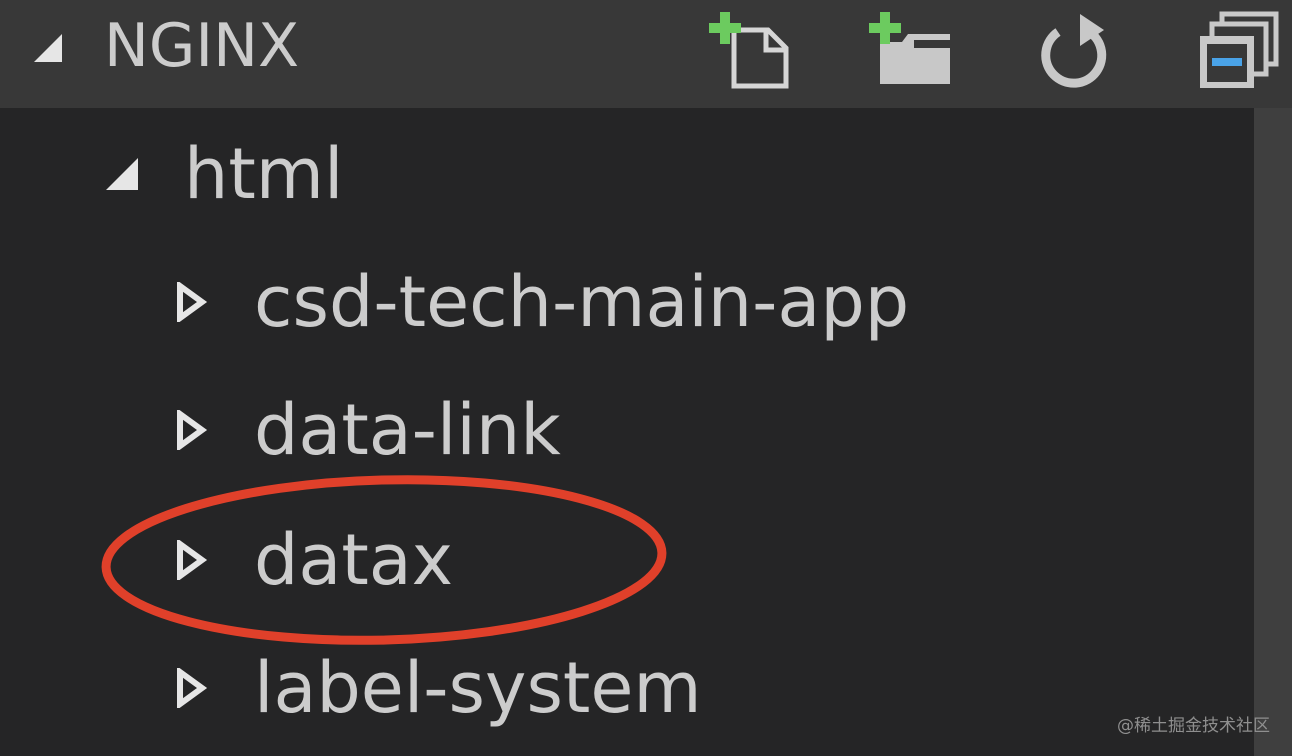 The height and width of the screenshot is (756, 1292). Describe the element at coordinates (407, 430) in the screenshot. I see `tree-item-label: data-link` at that location.